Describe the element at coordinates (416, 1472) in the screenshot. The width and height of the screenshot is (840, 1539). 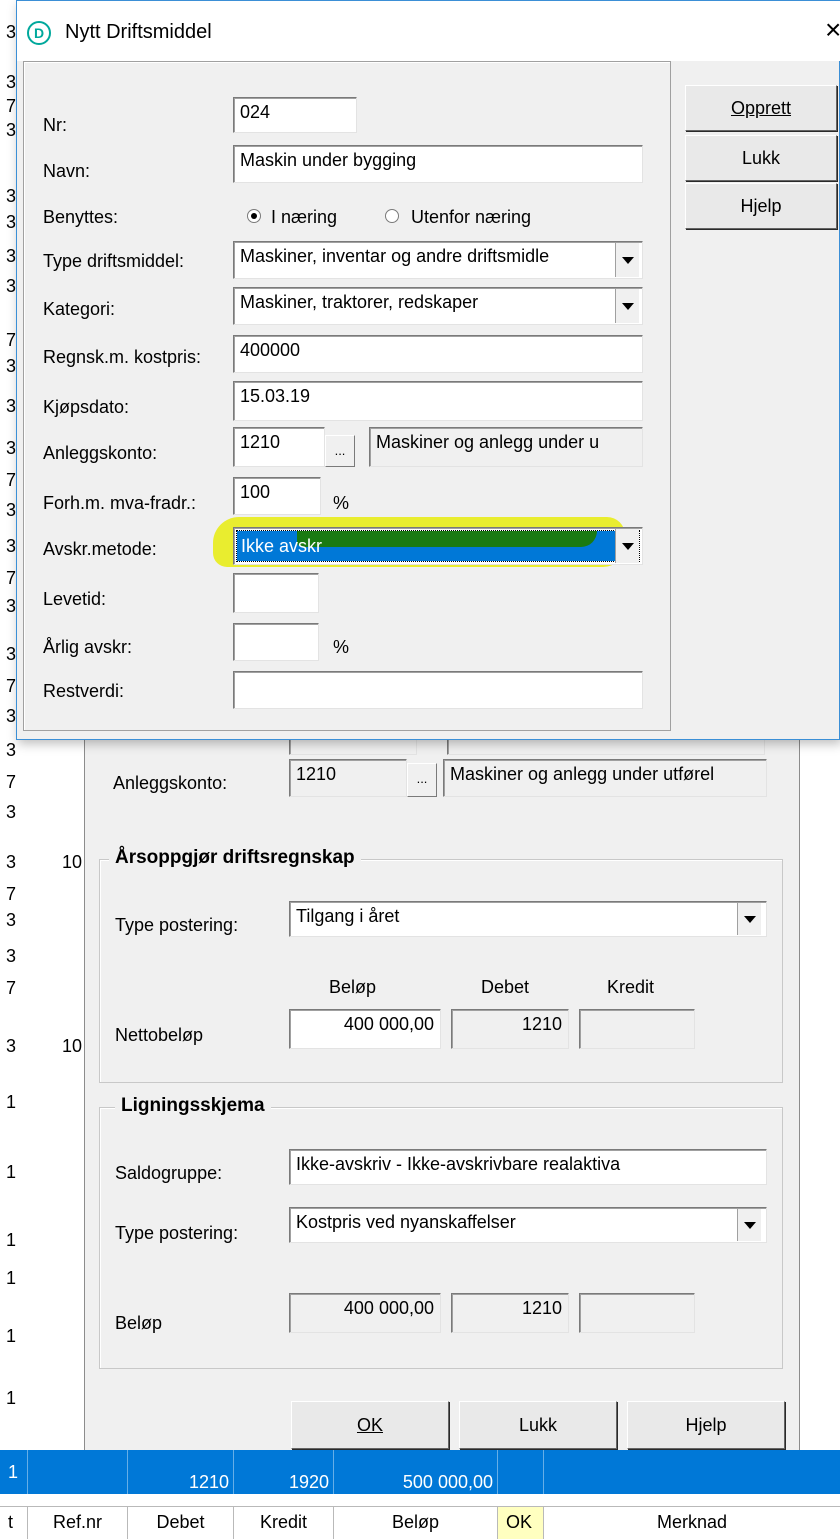
I see `belop-cell: 500 000,00` at that location.